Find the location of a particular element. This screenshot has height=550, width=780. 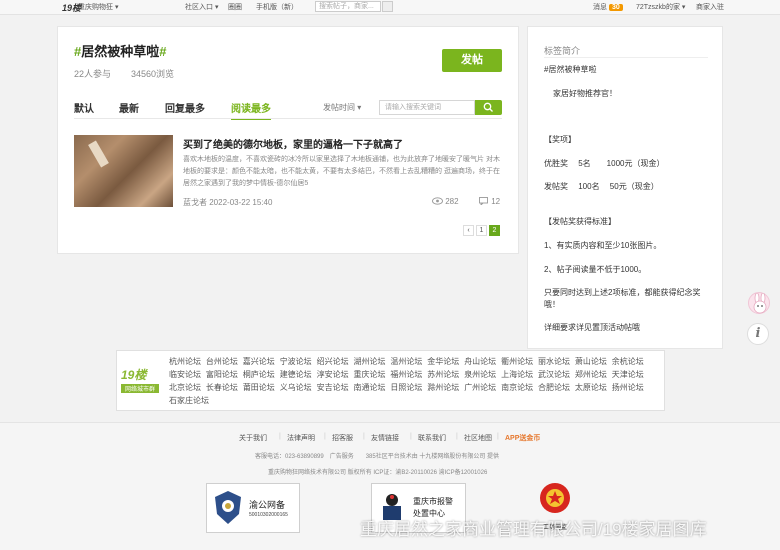

city-forum-link: 温州论坛 is located at coordinates (406, 361).